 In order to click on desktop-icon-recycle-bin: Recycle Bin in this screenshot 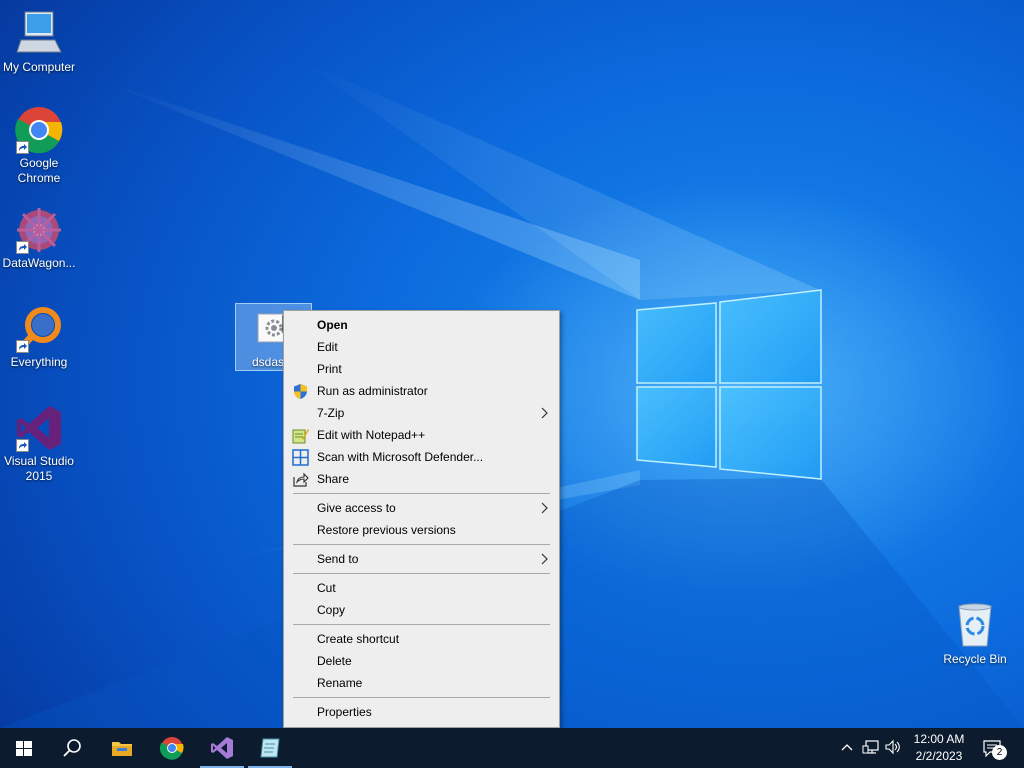, I will do `click(975, 634)`.